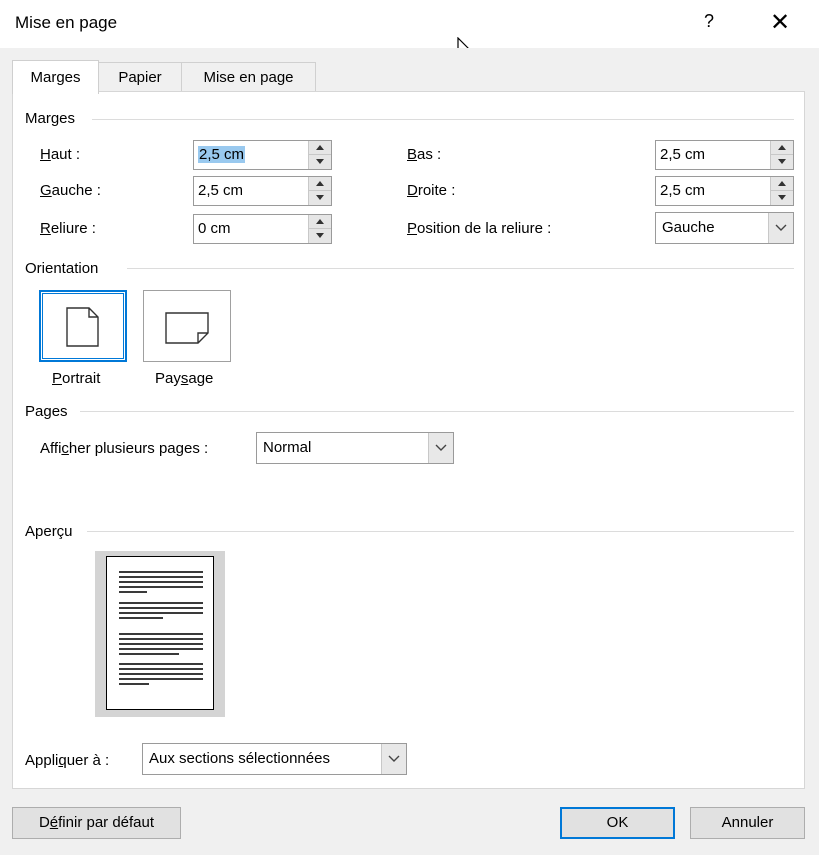  I want to click on landscape-label: Paysage, so click(184, 378).